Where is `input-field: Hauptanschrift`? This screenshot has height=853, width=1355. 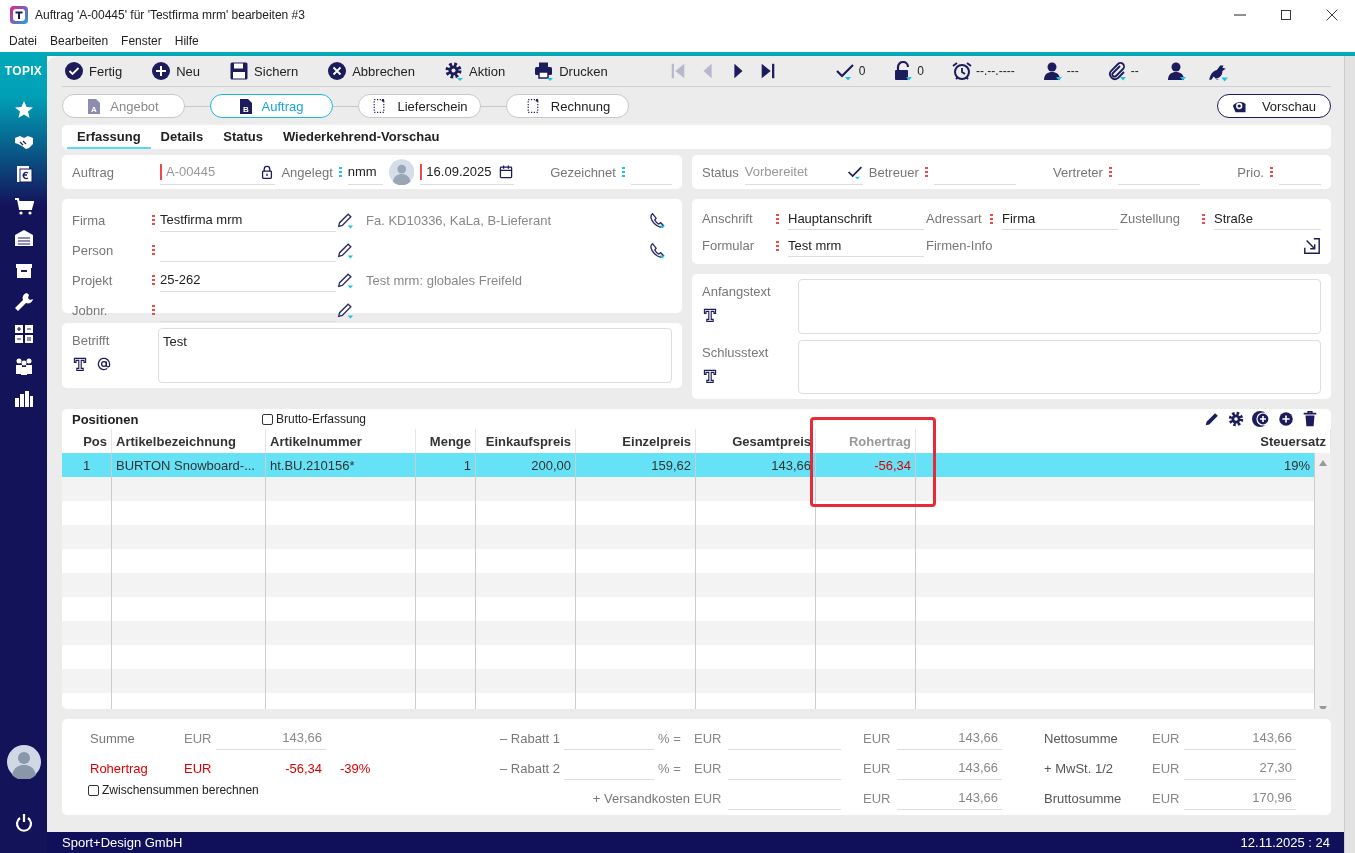 input-field: Hauptanschrift is located at coordinates (856, 218).